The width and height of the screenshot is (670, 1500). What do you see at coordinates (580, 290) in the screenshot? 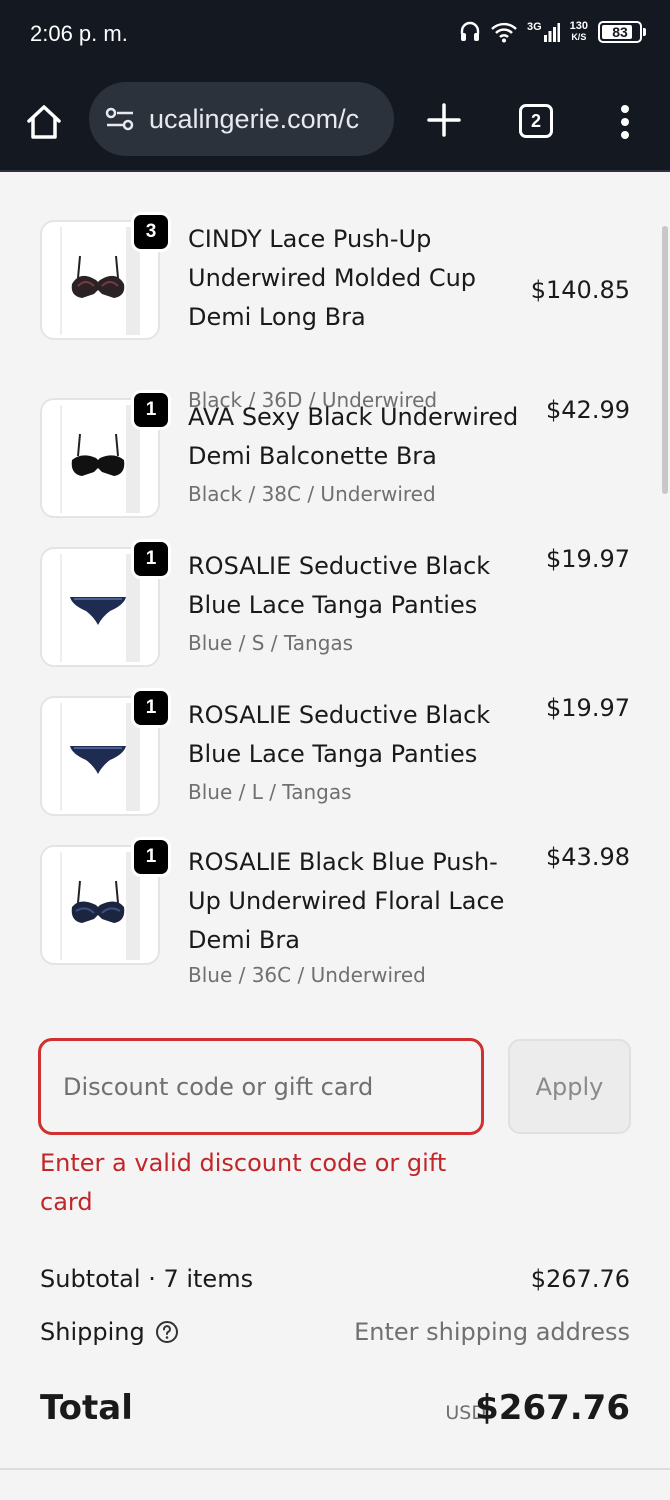
I see `item-price: $140.85` at bounding box center [580, 290].